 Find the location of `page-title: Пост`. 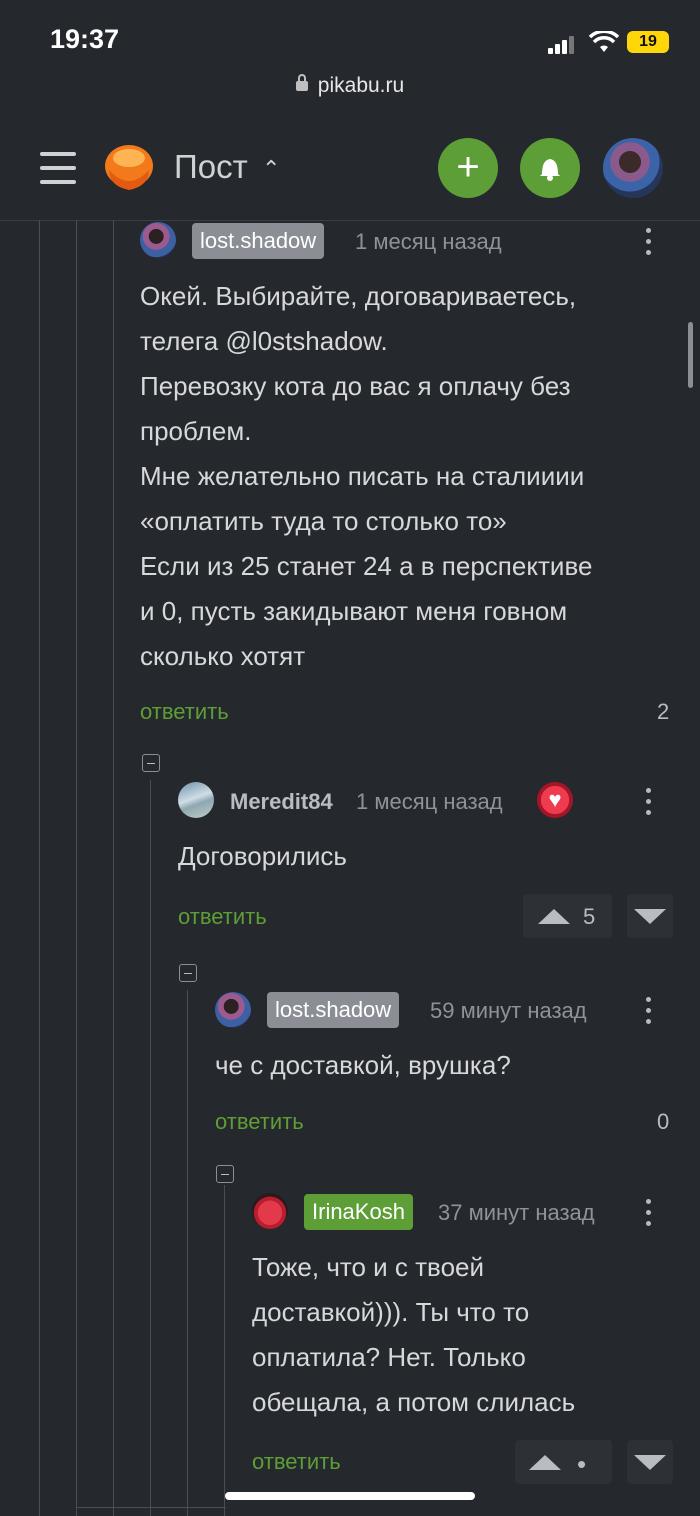

page-title: Пост is located at coordinates (211, 167).